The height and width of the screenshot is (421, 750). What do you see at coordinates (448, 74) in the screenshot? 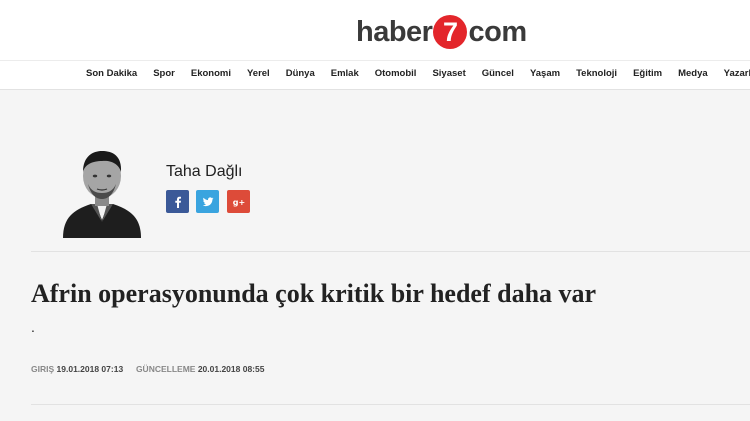
I see `nav-siyaset: Siyaset` at bounding box center [448, 74].